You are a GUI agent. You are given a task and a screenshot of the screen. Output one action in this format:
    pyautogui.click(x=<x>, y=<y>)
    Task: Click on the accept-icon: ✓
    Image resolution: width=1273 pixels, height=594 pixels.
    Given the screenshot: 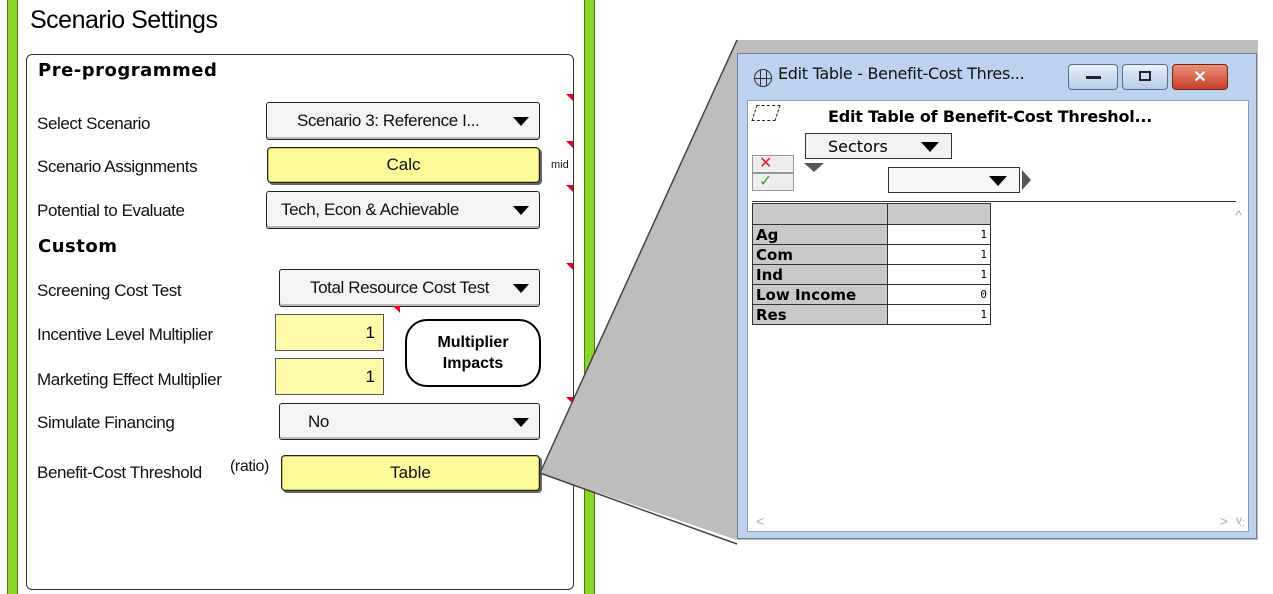 What is the action you would take?
    pyautogui.click(x=773, y=182)
    